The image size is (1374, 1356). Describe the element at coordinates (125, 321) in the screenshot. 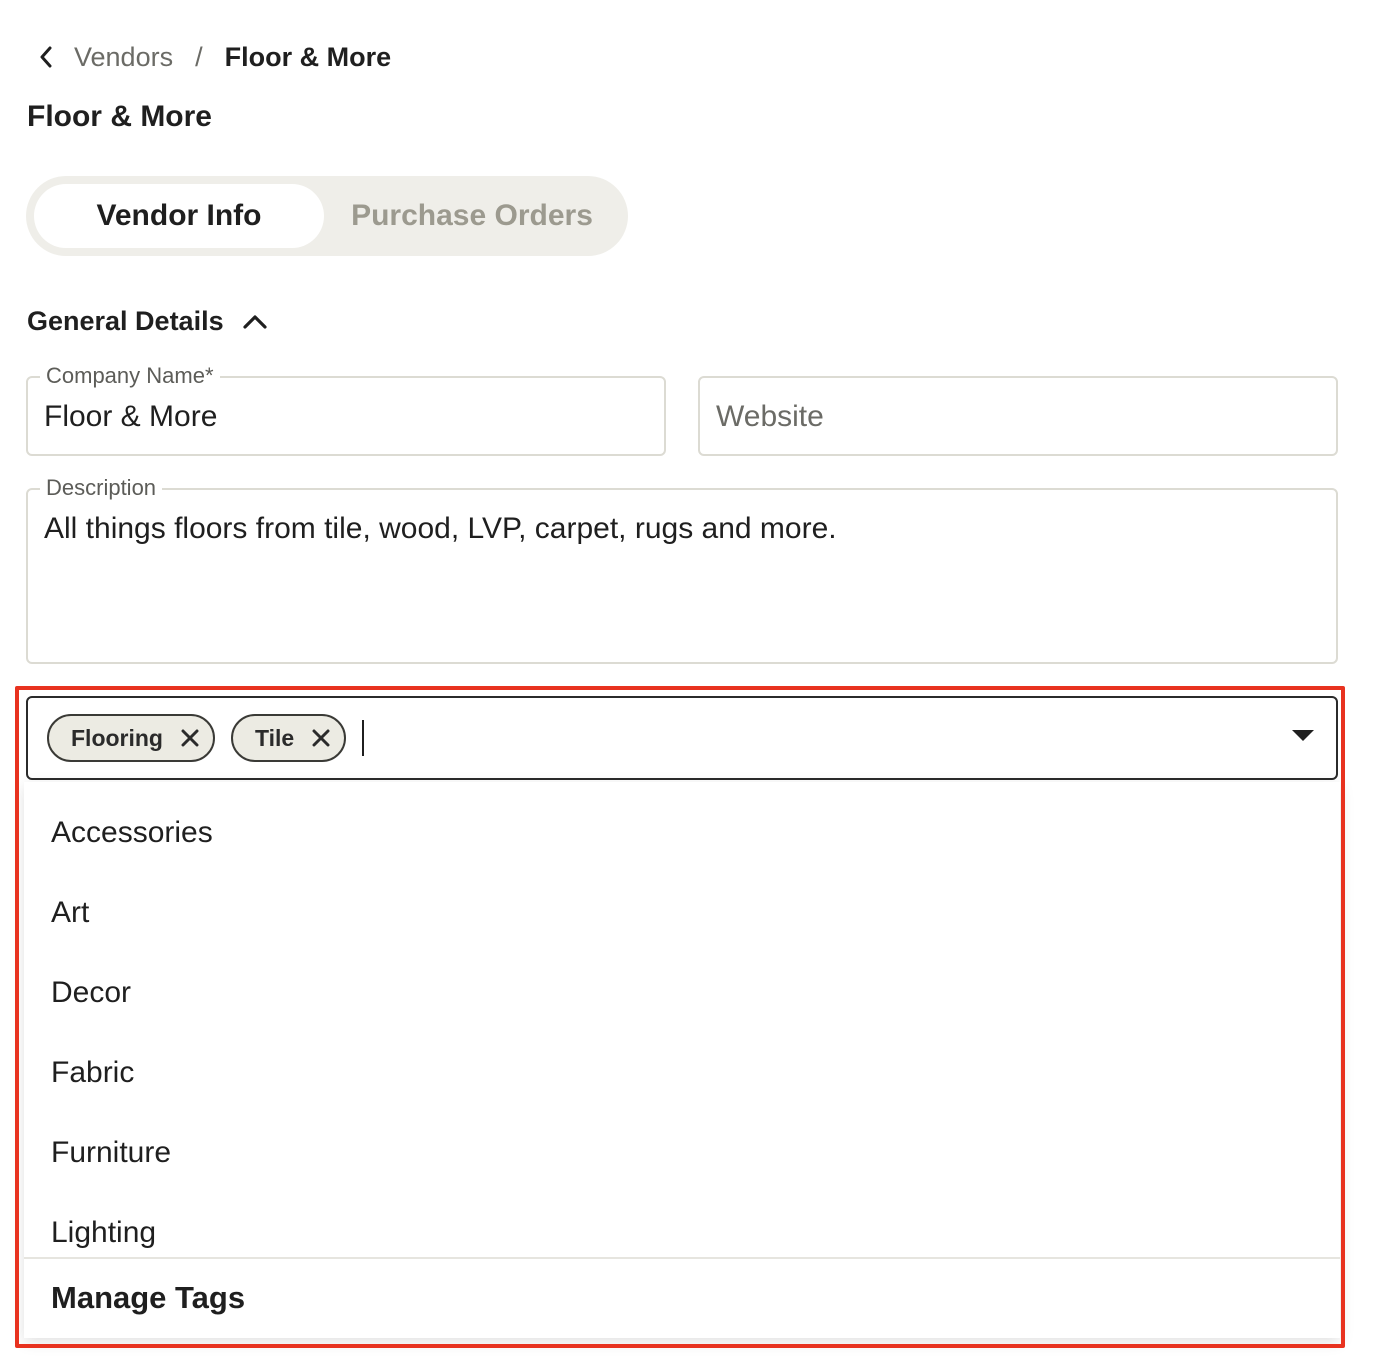

I see `section-title: General Details` at that location.